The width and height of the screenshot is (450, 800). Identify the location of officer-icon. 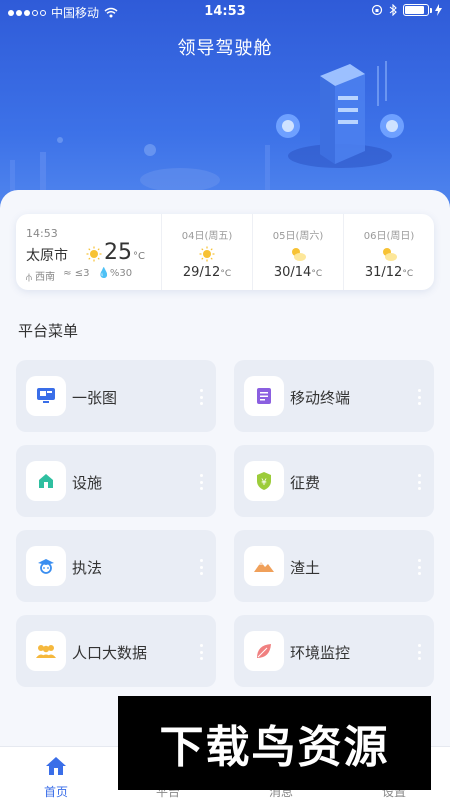
(46, 566).